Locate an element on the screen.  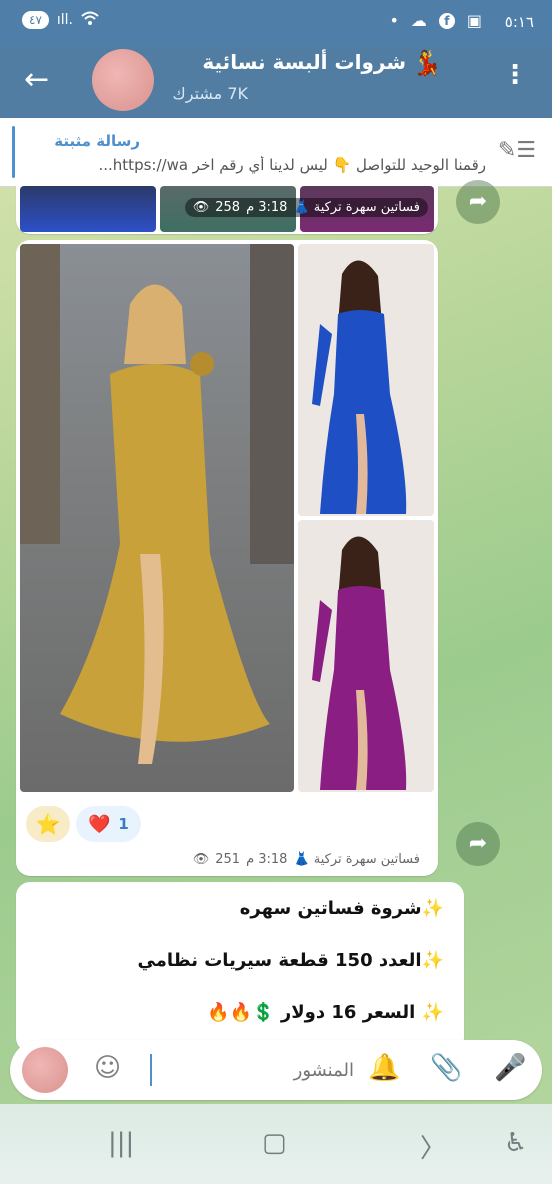
accessibility-icon: ♿ is located at coordinates (515, 1143).